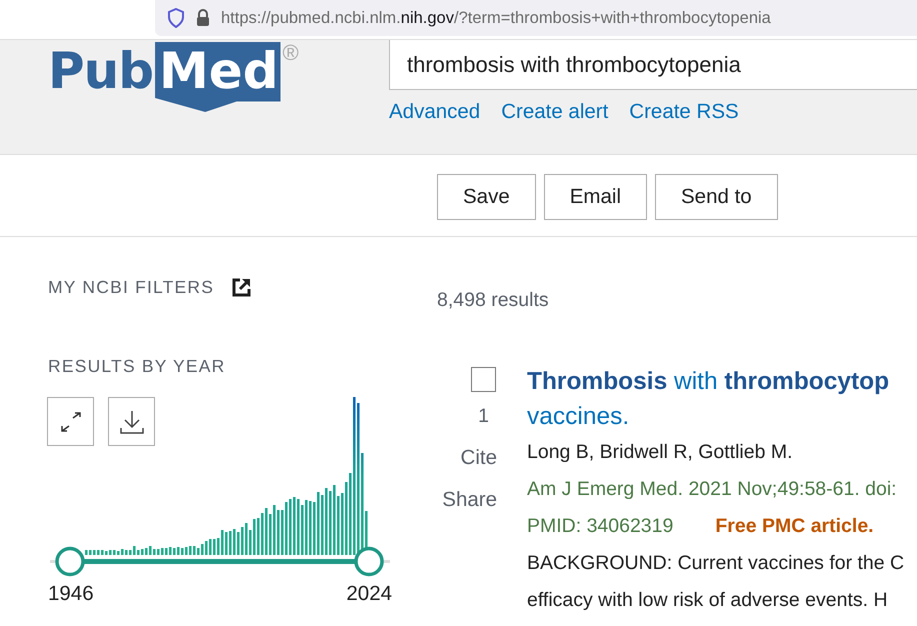 Image resolution: width=917 pixels, height=626 pixels. Describe the element at coordinates (194, 75) in the screenshot. I see `pubmed-logo: Pub Med®` at that location.